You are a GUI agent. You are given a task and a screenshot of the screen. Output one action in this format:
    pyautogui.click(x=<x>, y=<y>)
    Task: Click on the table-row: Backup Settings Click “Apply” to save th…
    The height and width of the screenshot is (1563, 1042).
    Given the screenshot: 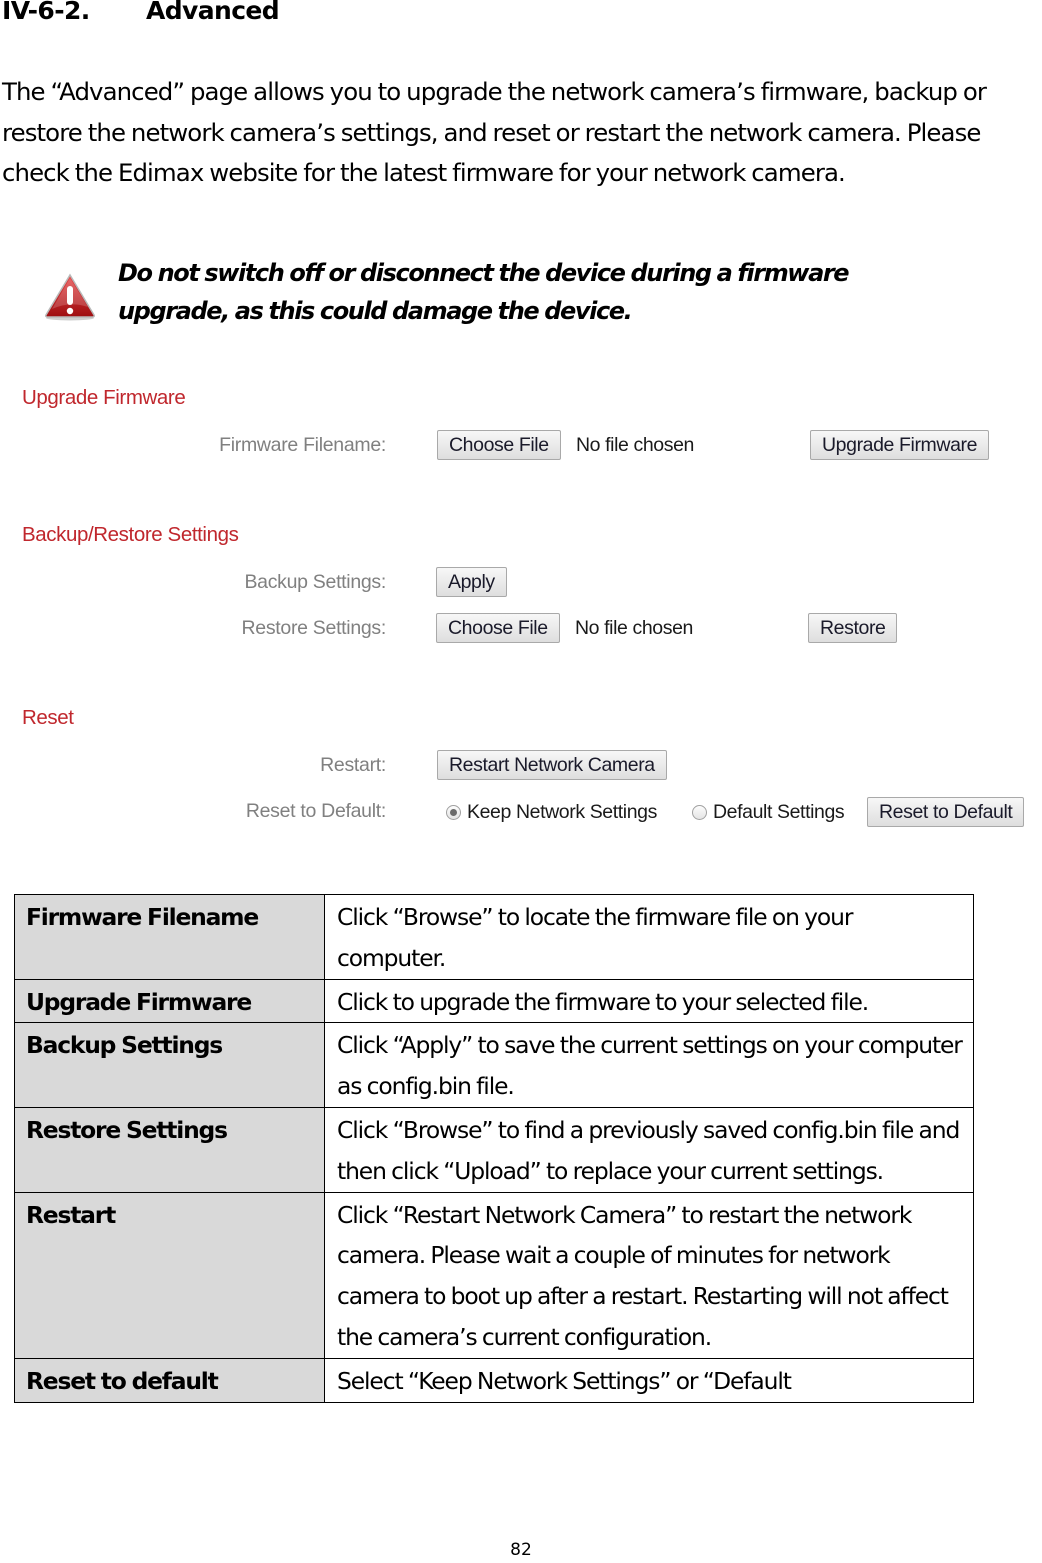 What is the action you would take?
    pyautogui.click(x=494, y=1065)
    